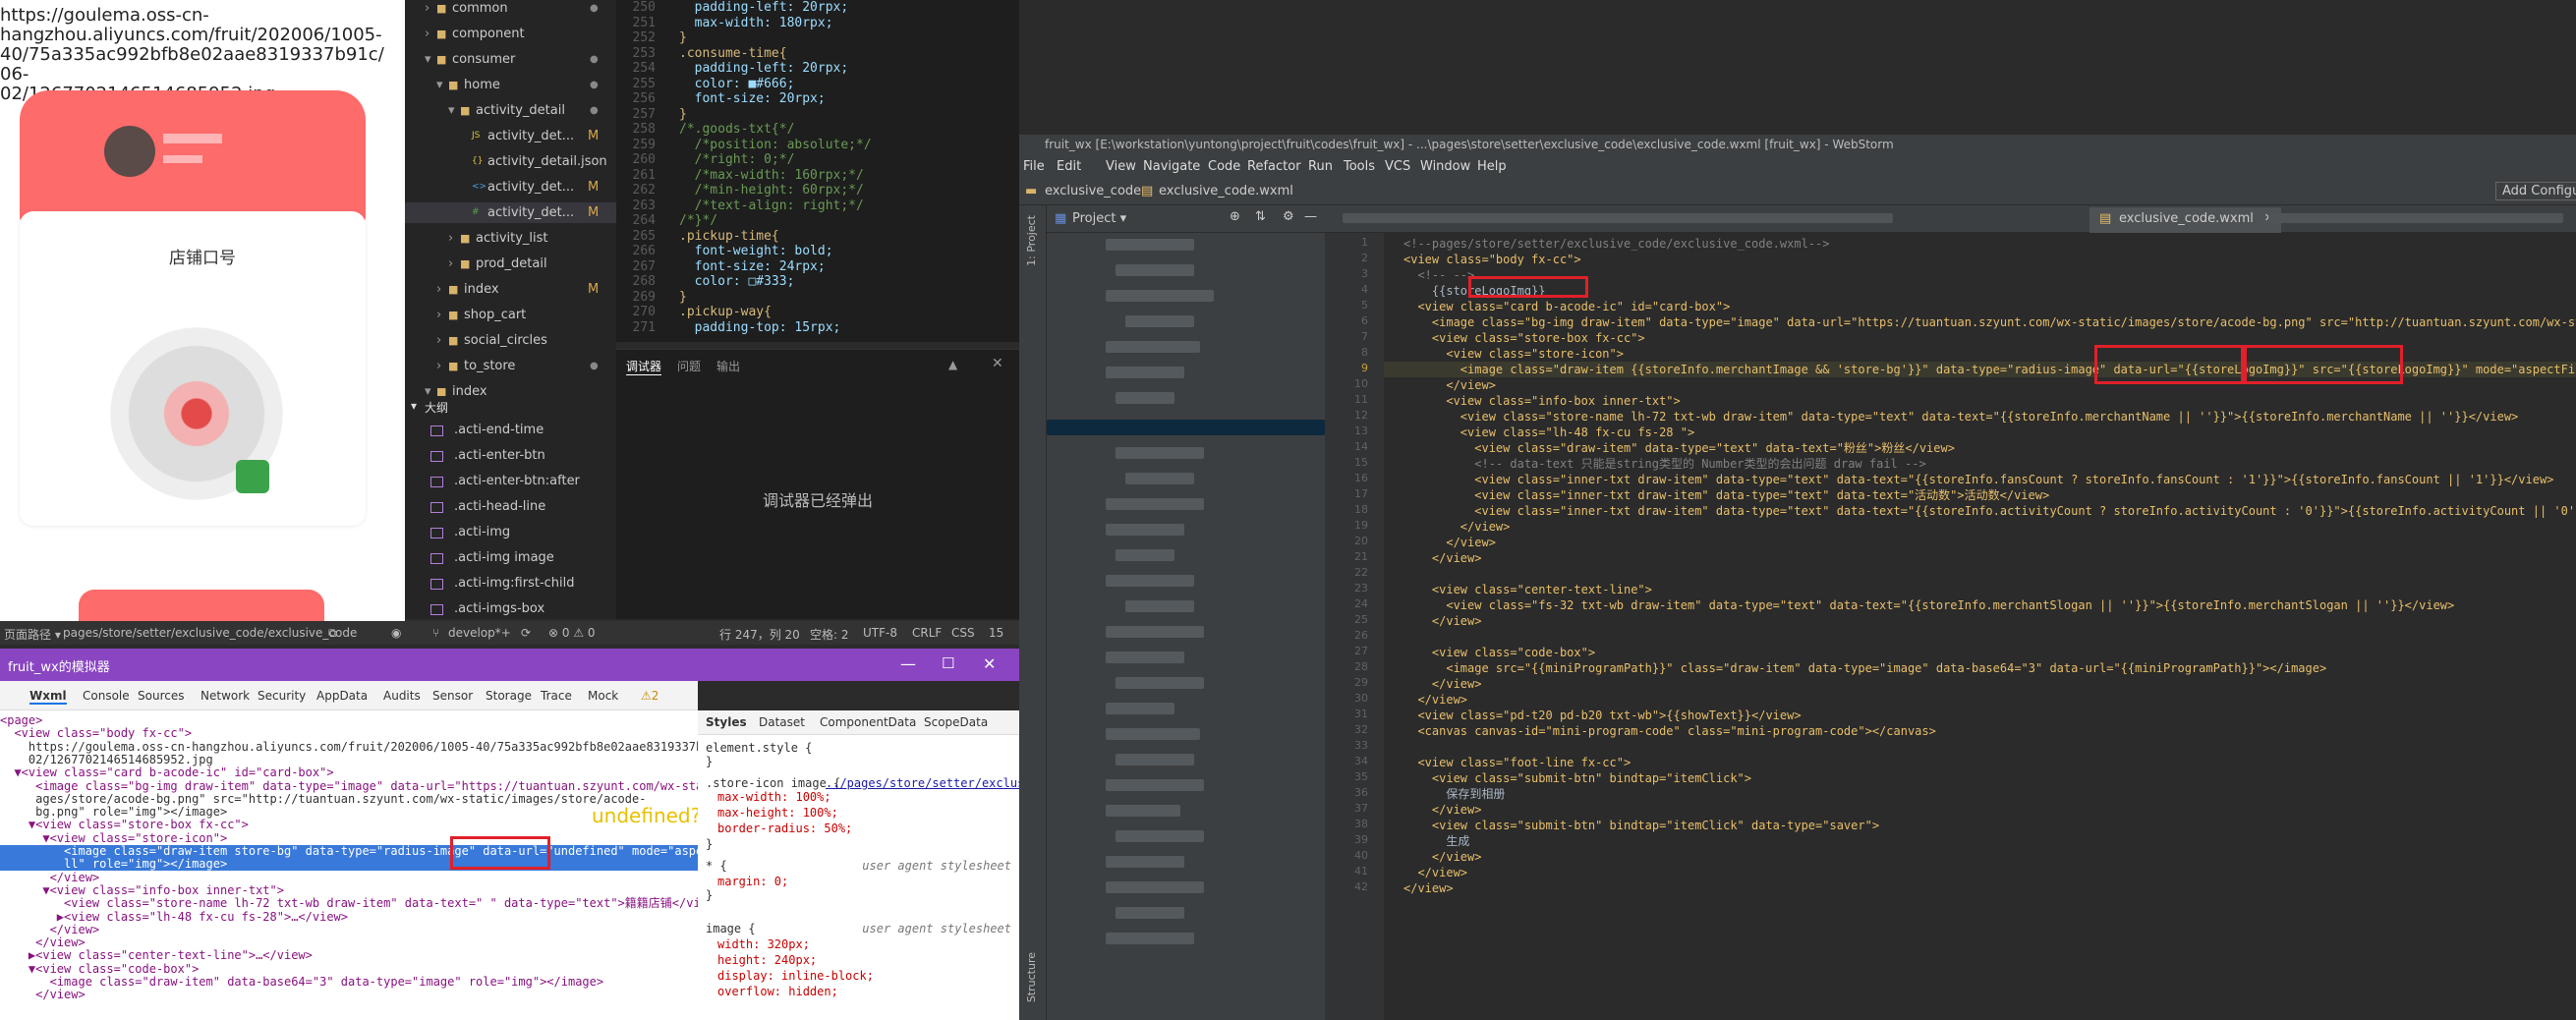  Describe the element at coordinates (1260, 216) in the screenshot. I see `collapse-icon: ⇅` at that location.